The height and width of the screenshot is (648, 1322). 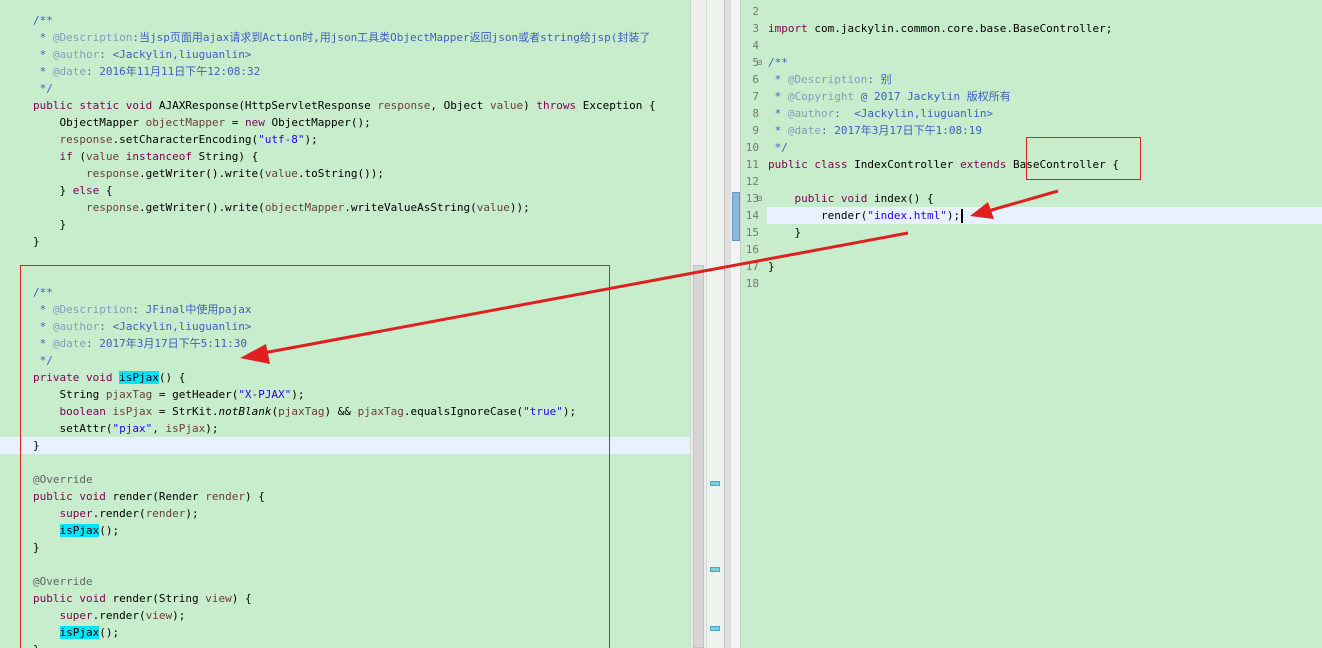 I want to click on right-editor-change-gutter, so click(x=736, y=324).